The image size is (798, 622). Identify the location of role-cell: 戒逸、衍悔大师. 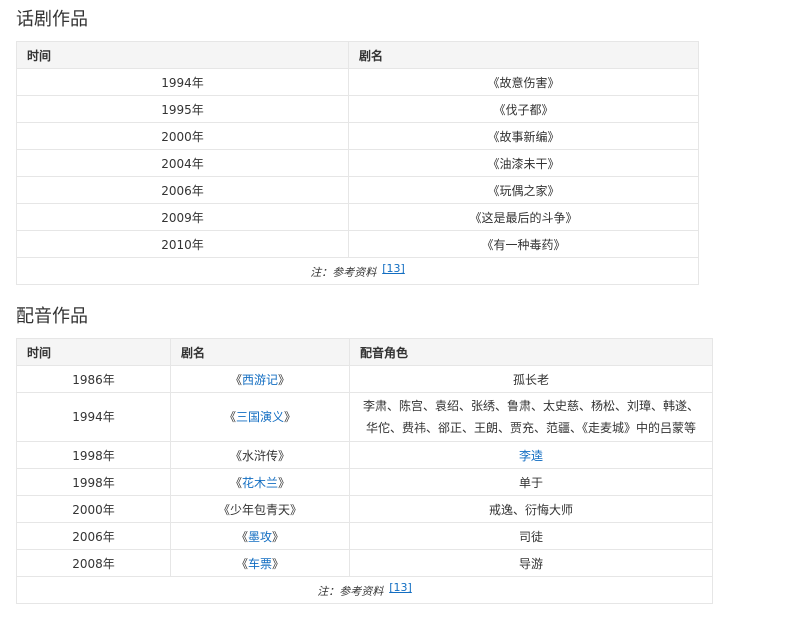
(531, 509).